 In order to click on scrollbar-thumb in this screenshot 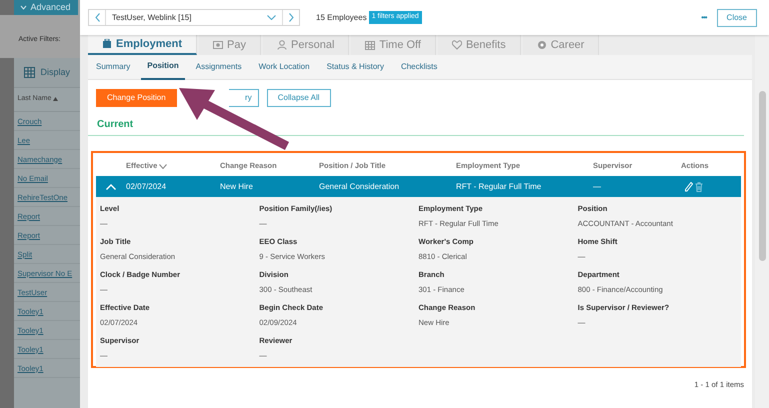, I will do `click(762, 176)`.